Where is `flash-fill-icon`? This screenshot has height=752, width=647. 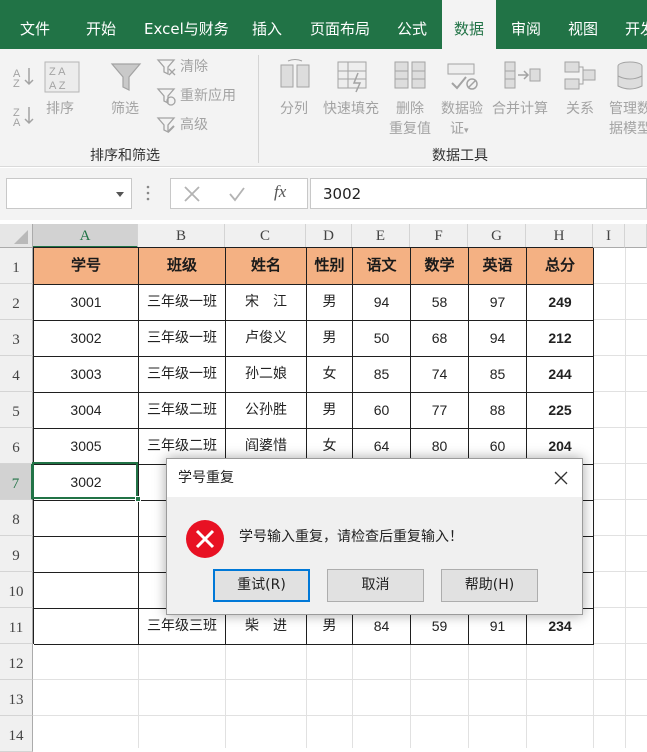 flash-fill-icon is located at coordinates (353, 76).